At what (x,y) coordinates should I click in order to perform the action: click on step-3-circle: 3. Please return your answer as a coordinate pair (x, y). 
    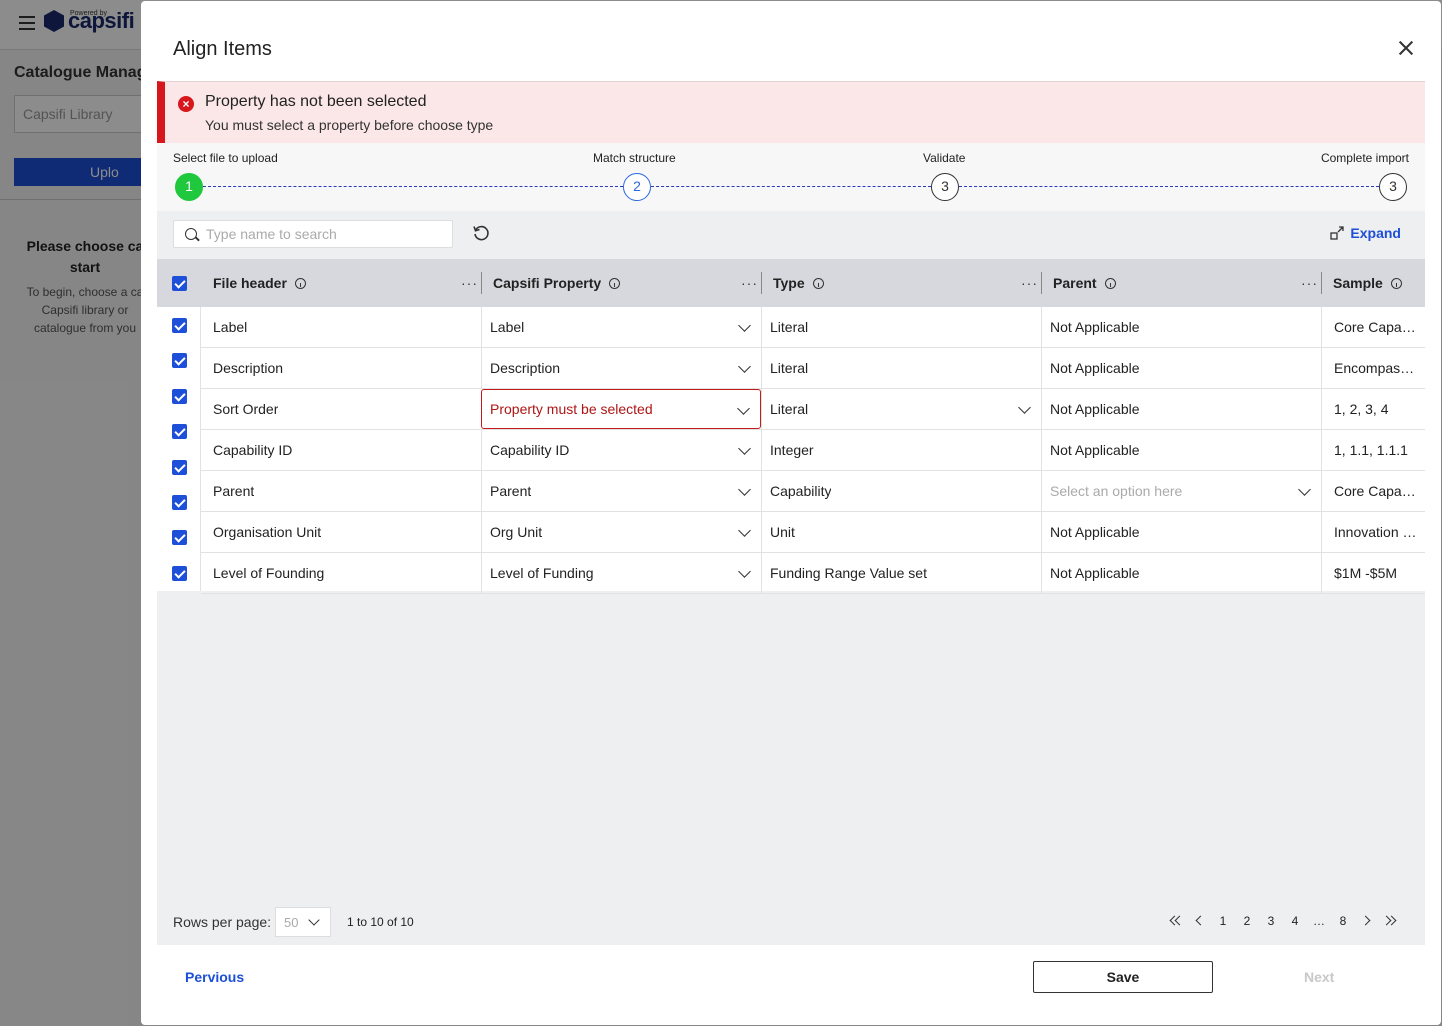
    Looking at the image, I should click on (945, 187).